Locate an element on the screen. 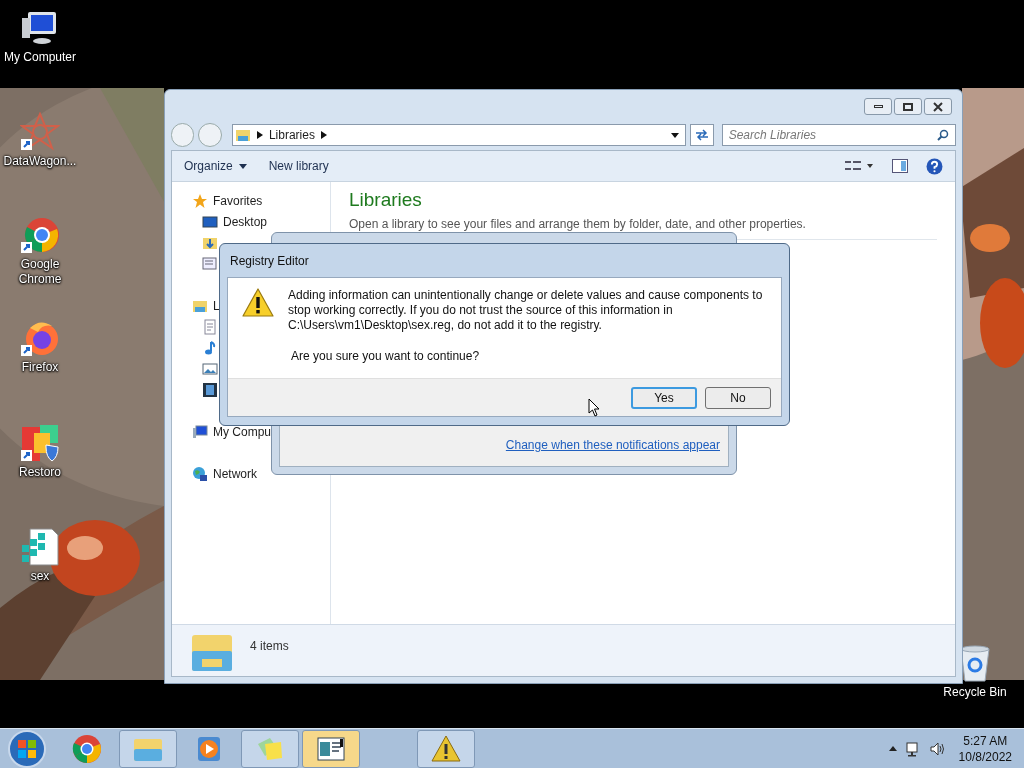 The height and width of the screenshot is (768, 1024). library-folder-icon is located at coordinates (242, 135).